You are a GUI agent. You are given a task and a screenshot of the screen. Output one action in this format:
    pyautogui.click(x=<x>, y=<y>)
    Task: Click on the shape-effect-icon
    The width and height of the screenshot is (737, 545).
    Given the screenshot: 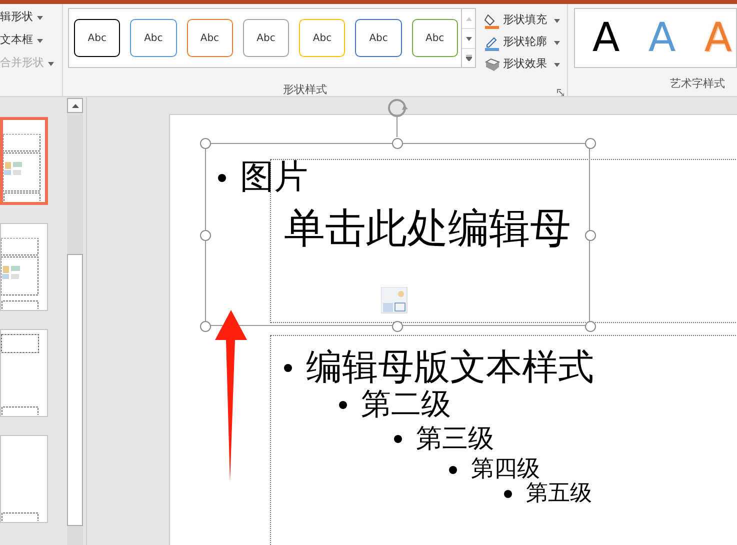 What is the action you would take?
    pyautogui.click(x=492, y=65)
    